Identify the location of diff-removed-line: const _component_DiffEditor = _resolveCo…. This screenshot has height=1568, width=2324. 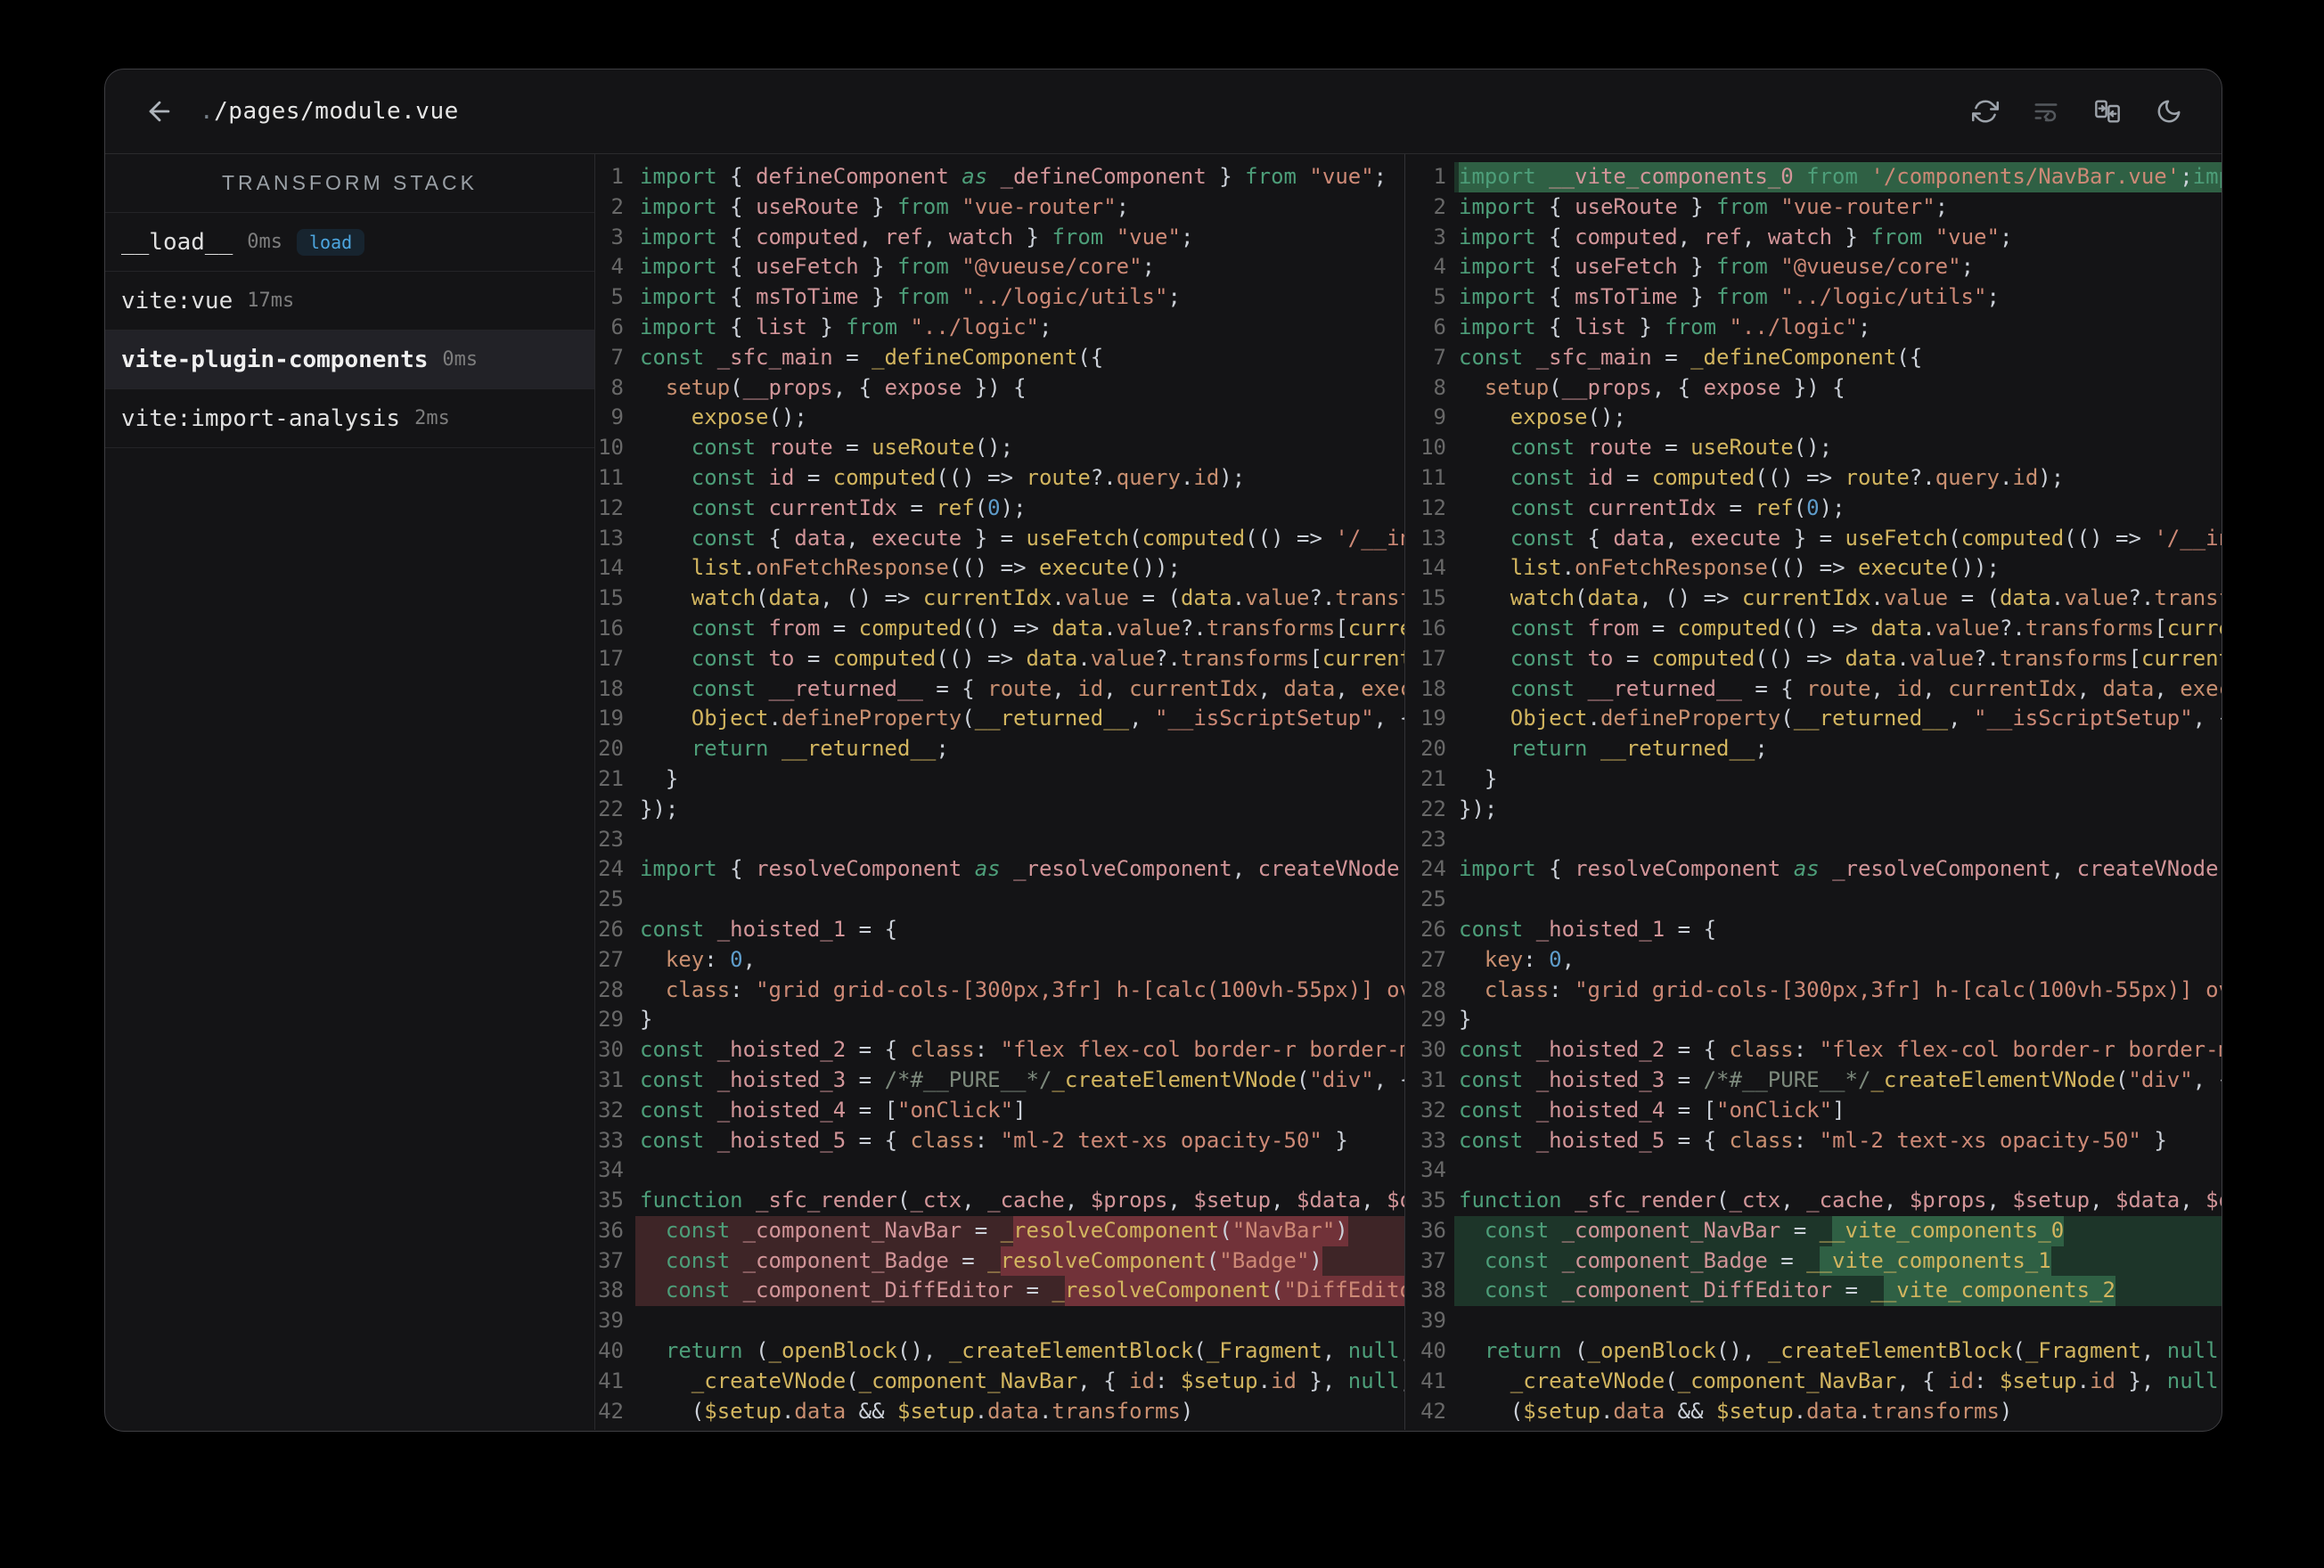
(1020, 1291).